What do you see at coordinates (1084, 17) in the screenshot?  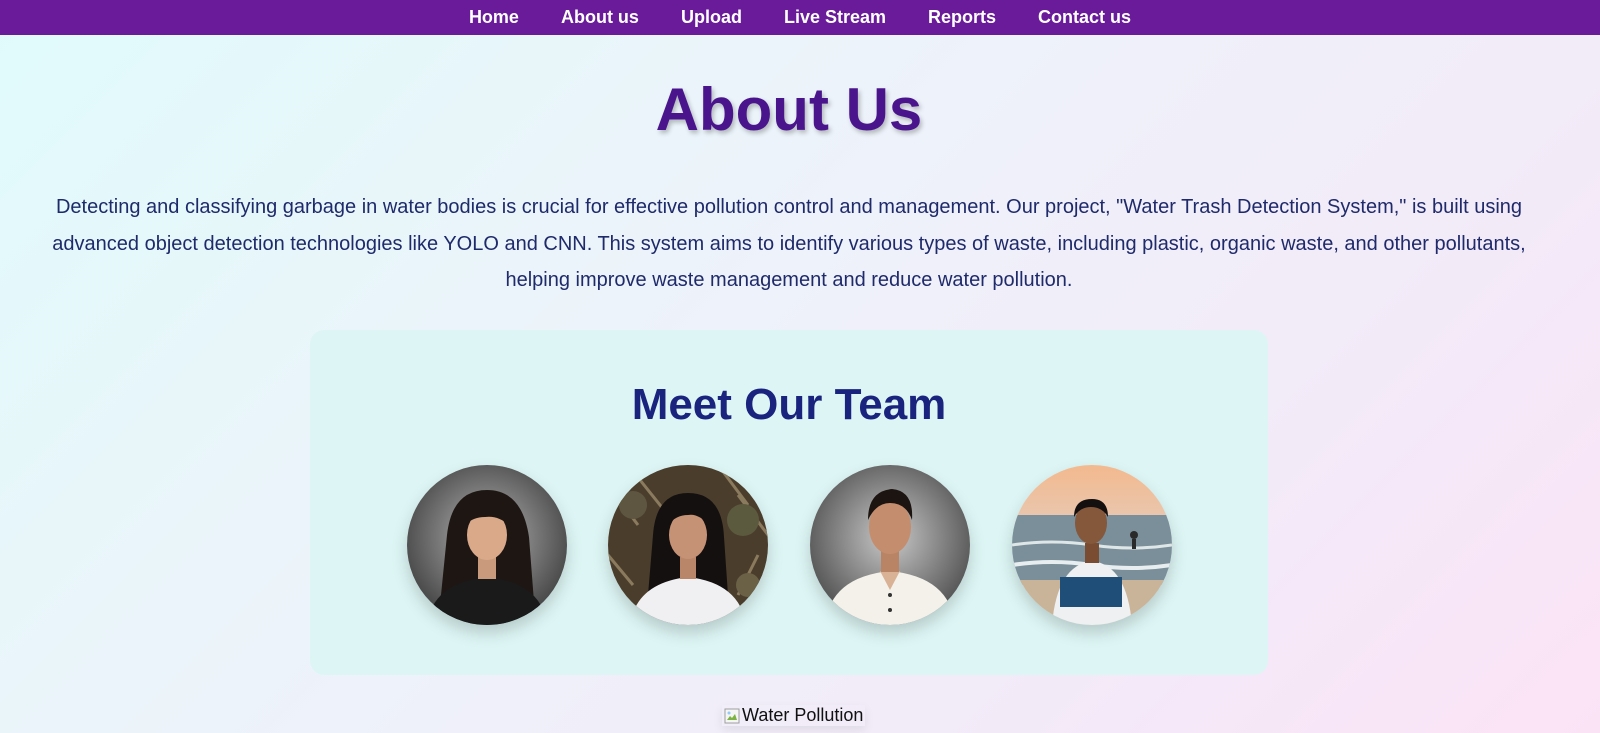 I see `nav-contact-link: Contact us` at bounding box center [1084, 17].